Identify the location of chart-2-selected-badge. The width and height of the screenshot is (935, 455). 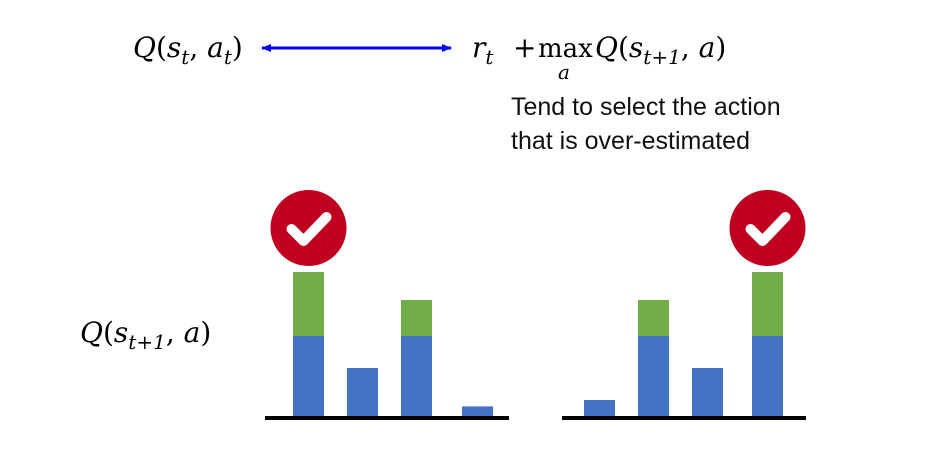
(767, 228).